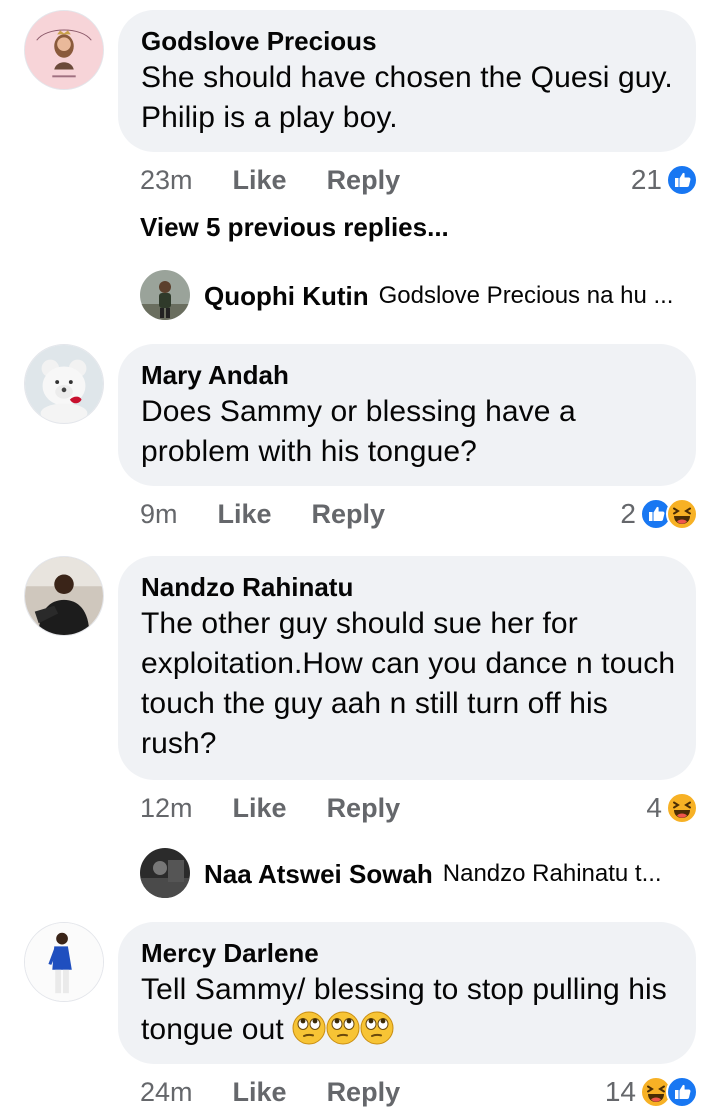  I want to click on reaction-count: 14, so click(620, 1091).